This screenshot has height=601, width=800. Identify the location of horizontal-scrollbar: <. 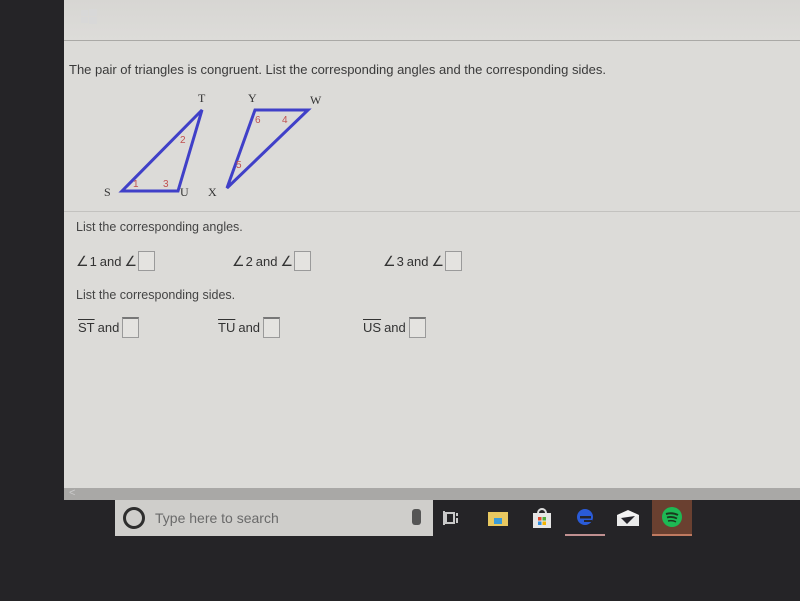
(432, 493).